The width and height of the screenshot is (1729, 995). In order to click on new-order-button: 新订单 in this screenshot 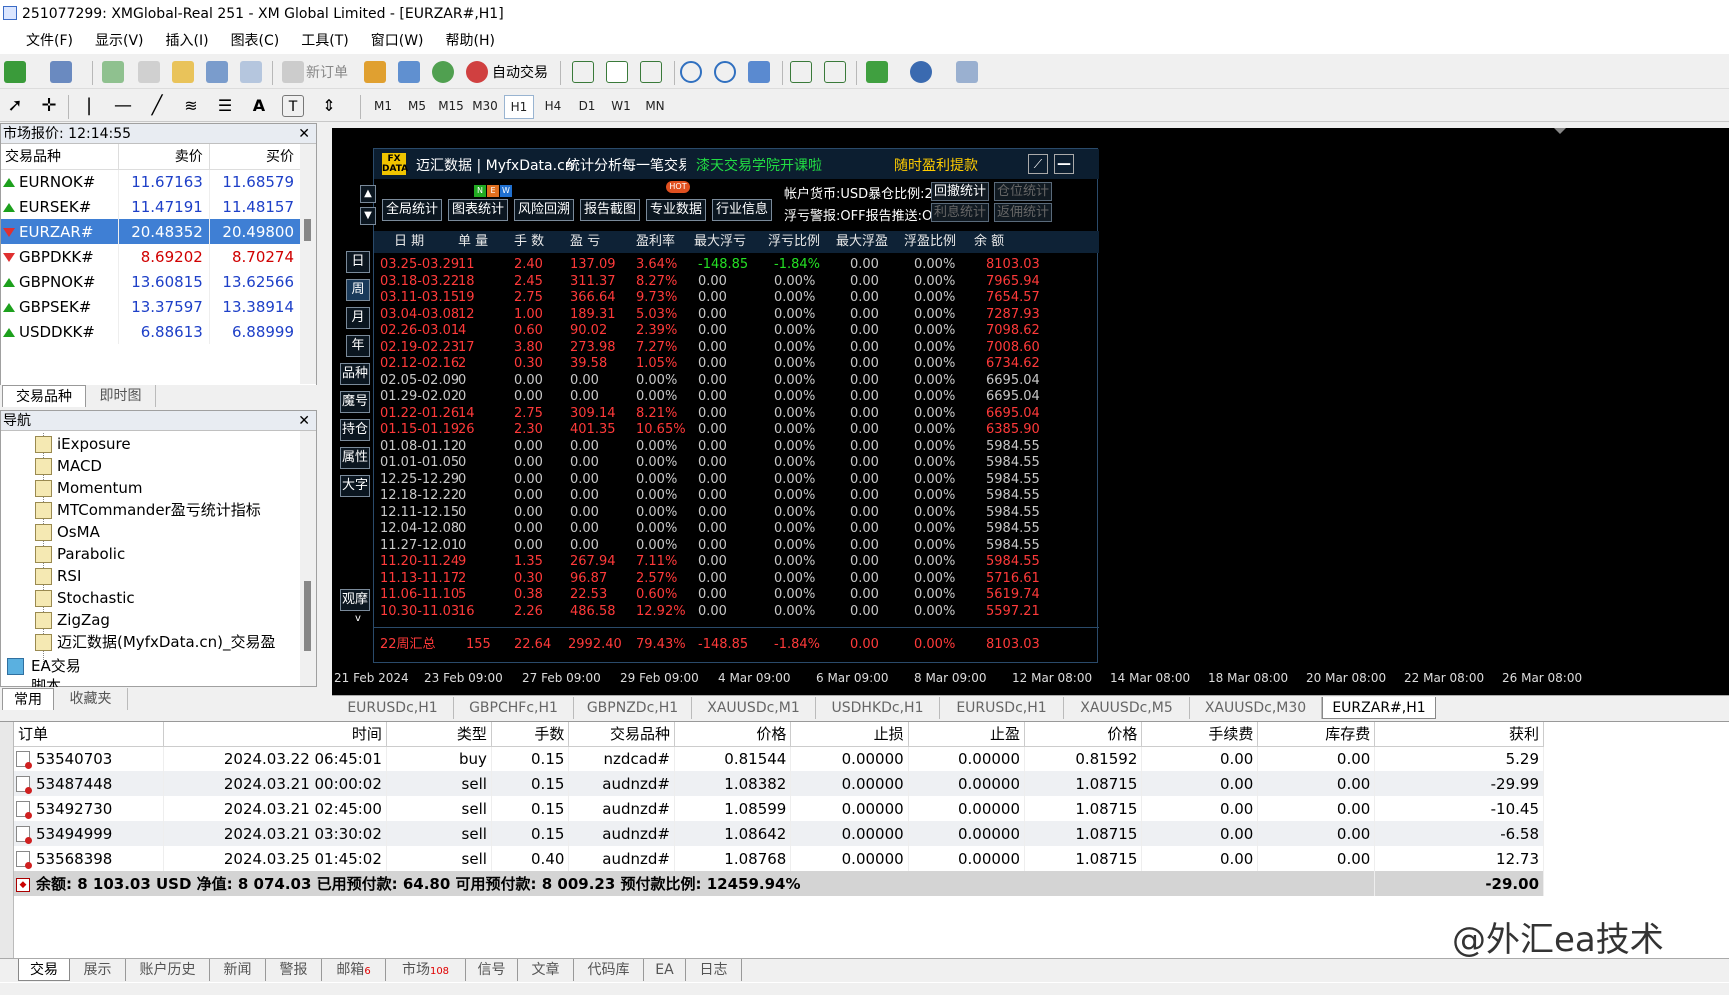, I will do `click(327, 73)`.